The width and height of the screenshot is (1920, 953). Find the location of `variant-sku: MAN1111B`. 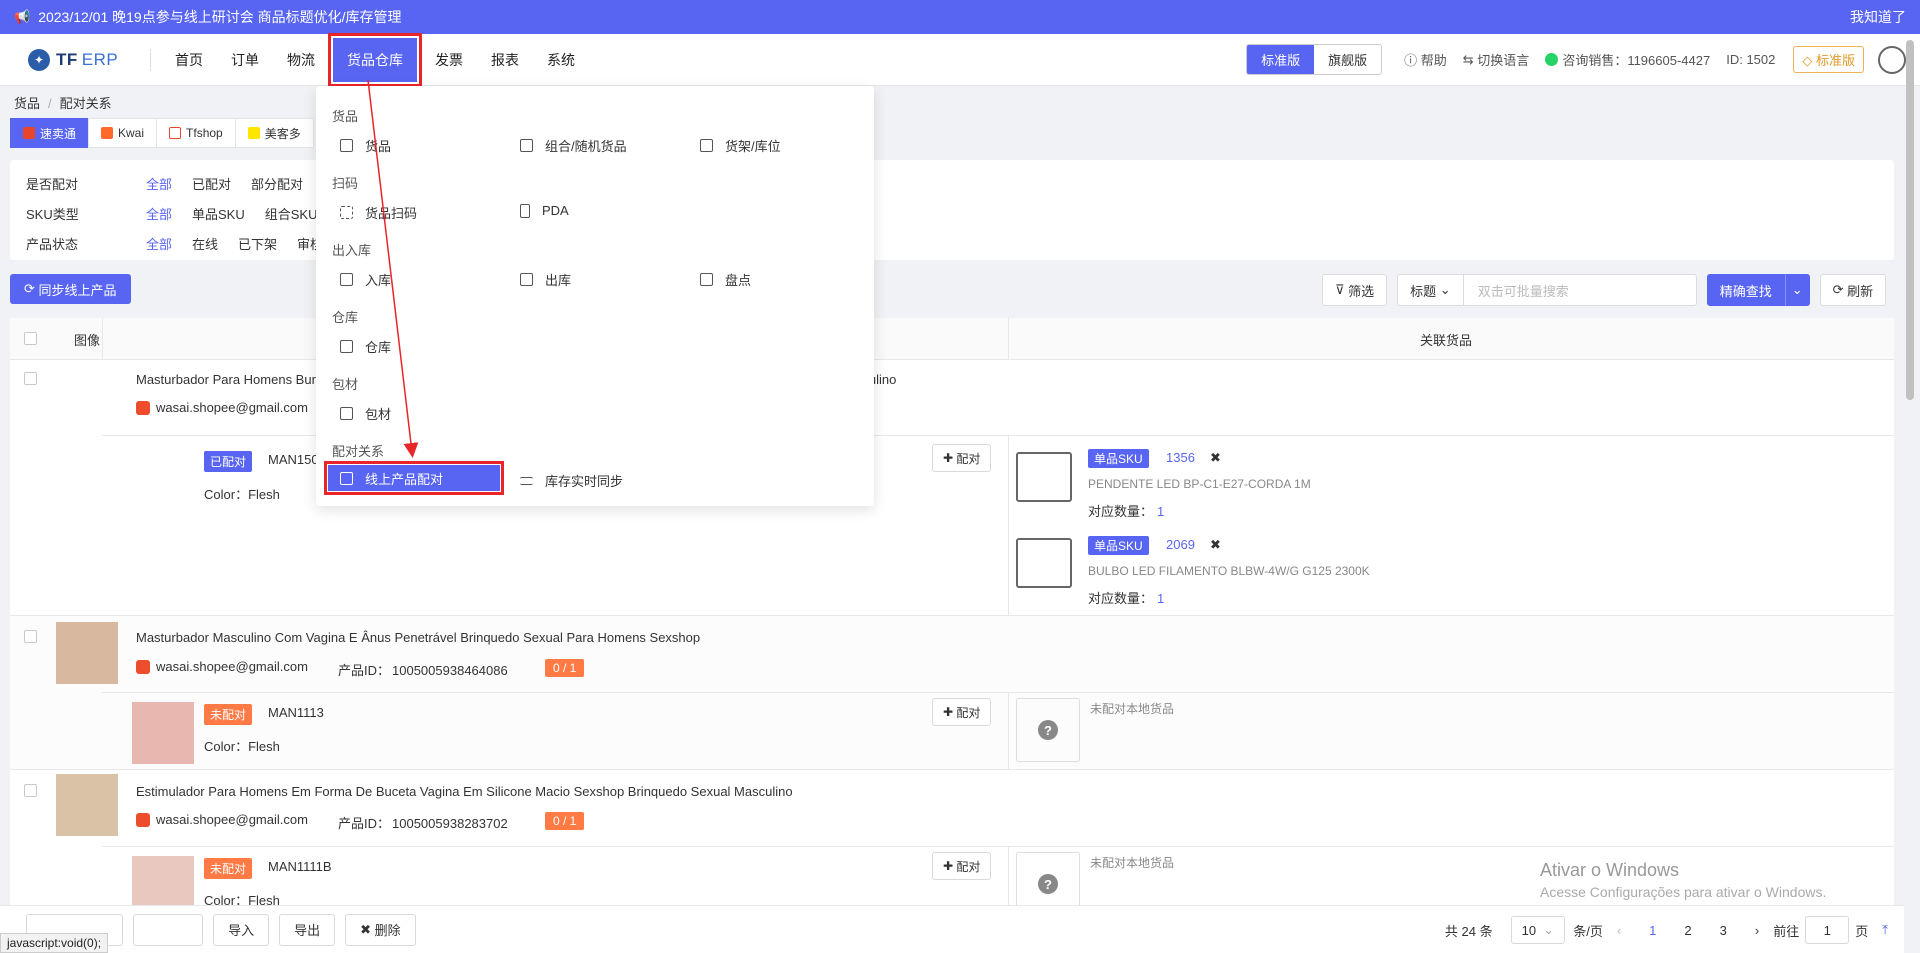

variant-sku: MAN1111B is located at coordinates (300, 866).